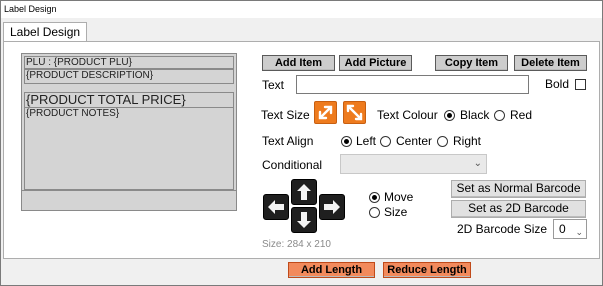 This screenshot has width=603, height=286. I want to click on barcode-size-value: 0, so click(562, 229).